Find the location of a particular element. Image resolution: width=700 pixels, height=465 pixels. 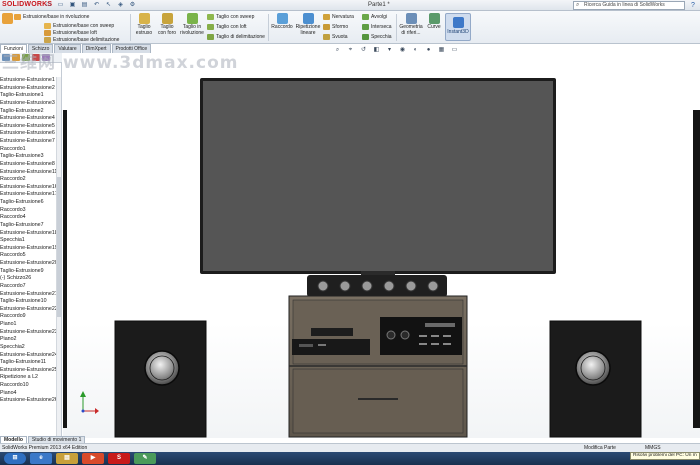

help-button: ? is located at coordinates (693, 5).